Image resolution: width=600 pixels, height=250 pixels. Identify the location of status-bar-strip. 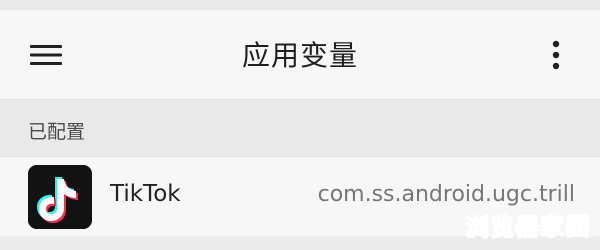
(300, 5).